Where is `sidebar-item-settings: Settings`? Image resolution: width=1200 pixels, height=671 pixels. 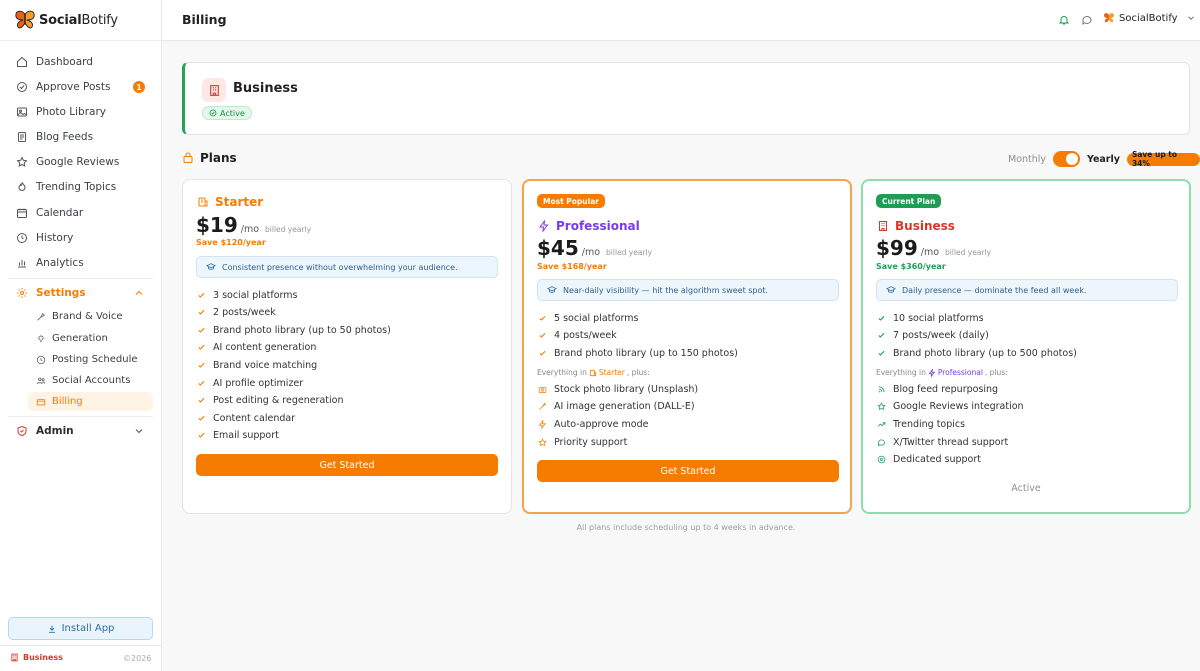 sidebar-item-settings: Settings is located at coordinates (80, 293).